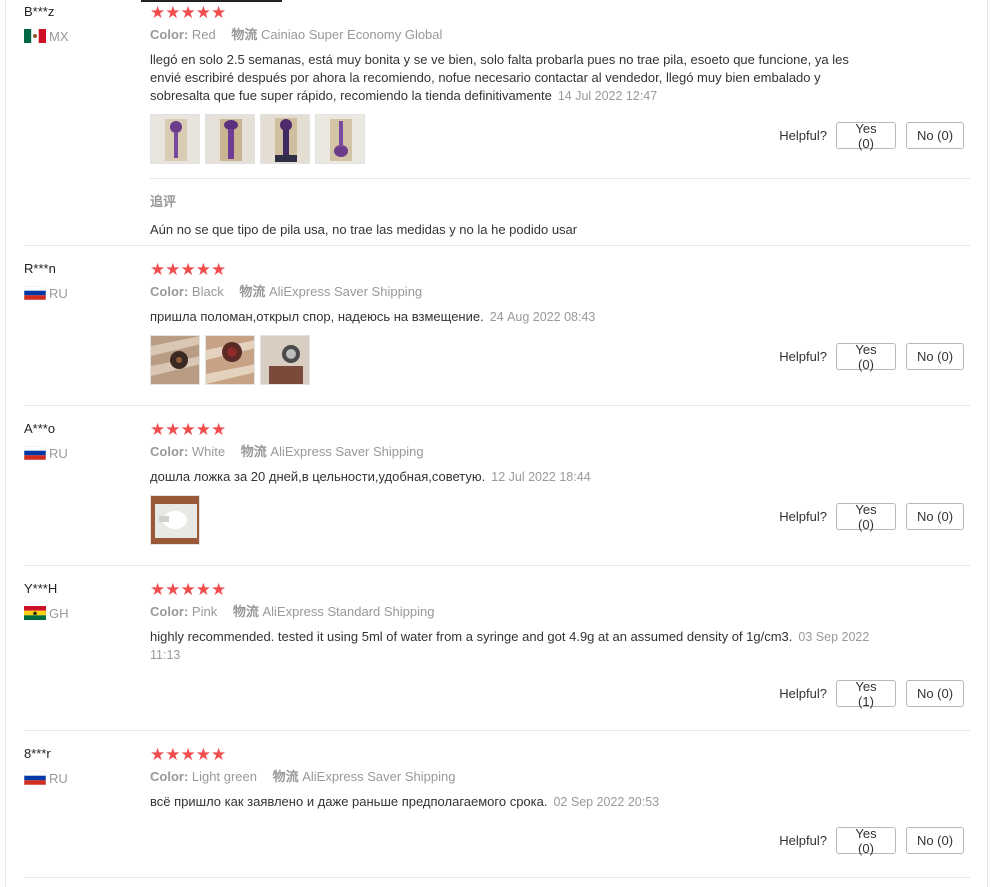 The height and width of the screenshot is (887, 993). Describe the element at coordinates (541, 477) in the screenshot. I see `review-date: 12 Jul 2022 18:44` at that location.